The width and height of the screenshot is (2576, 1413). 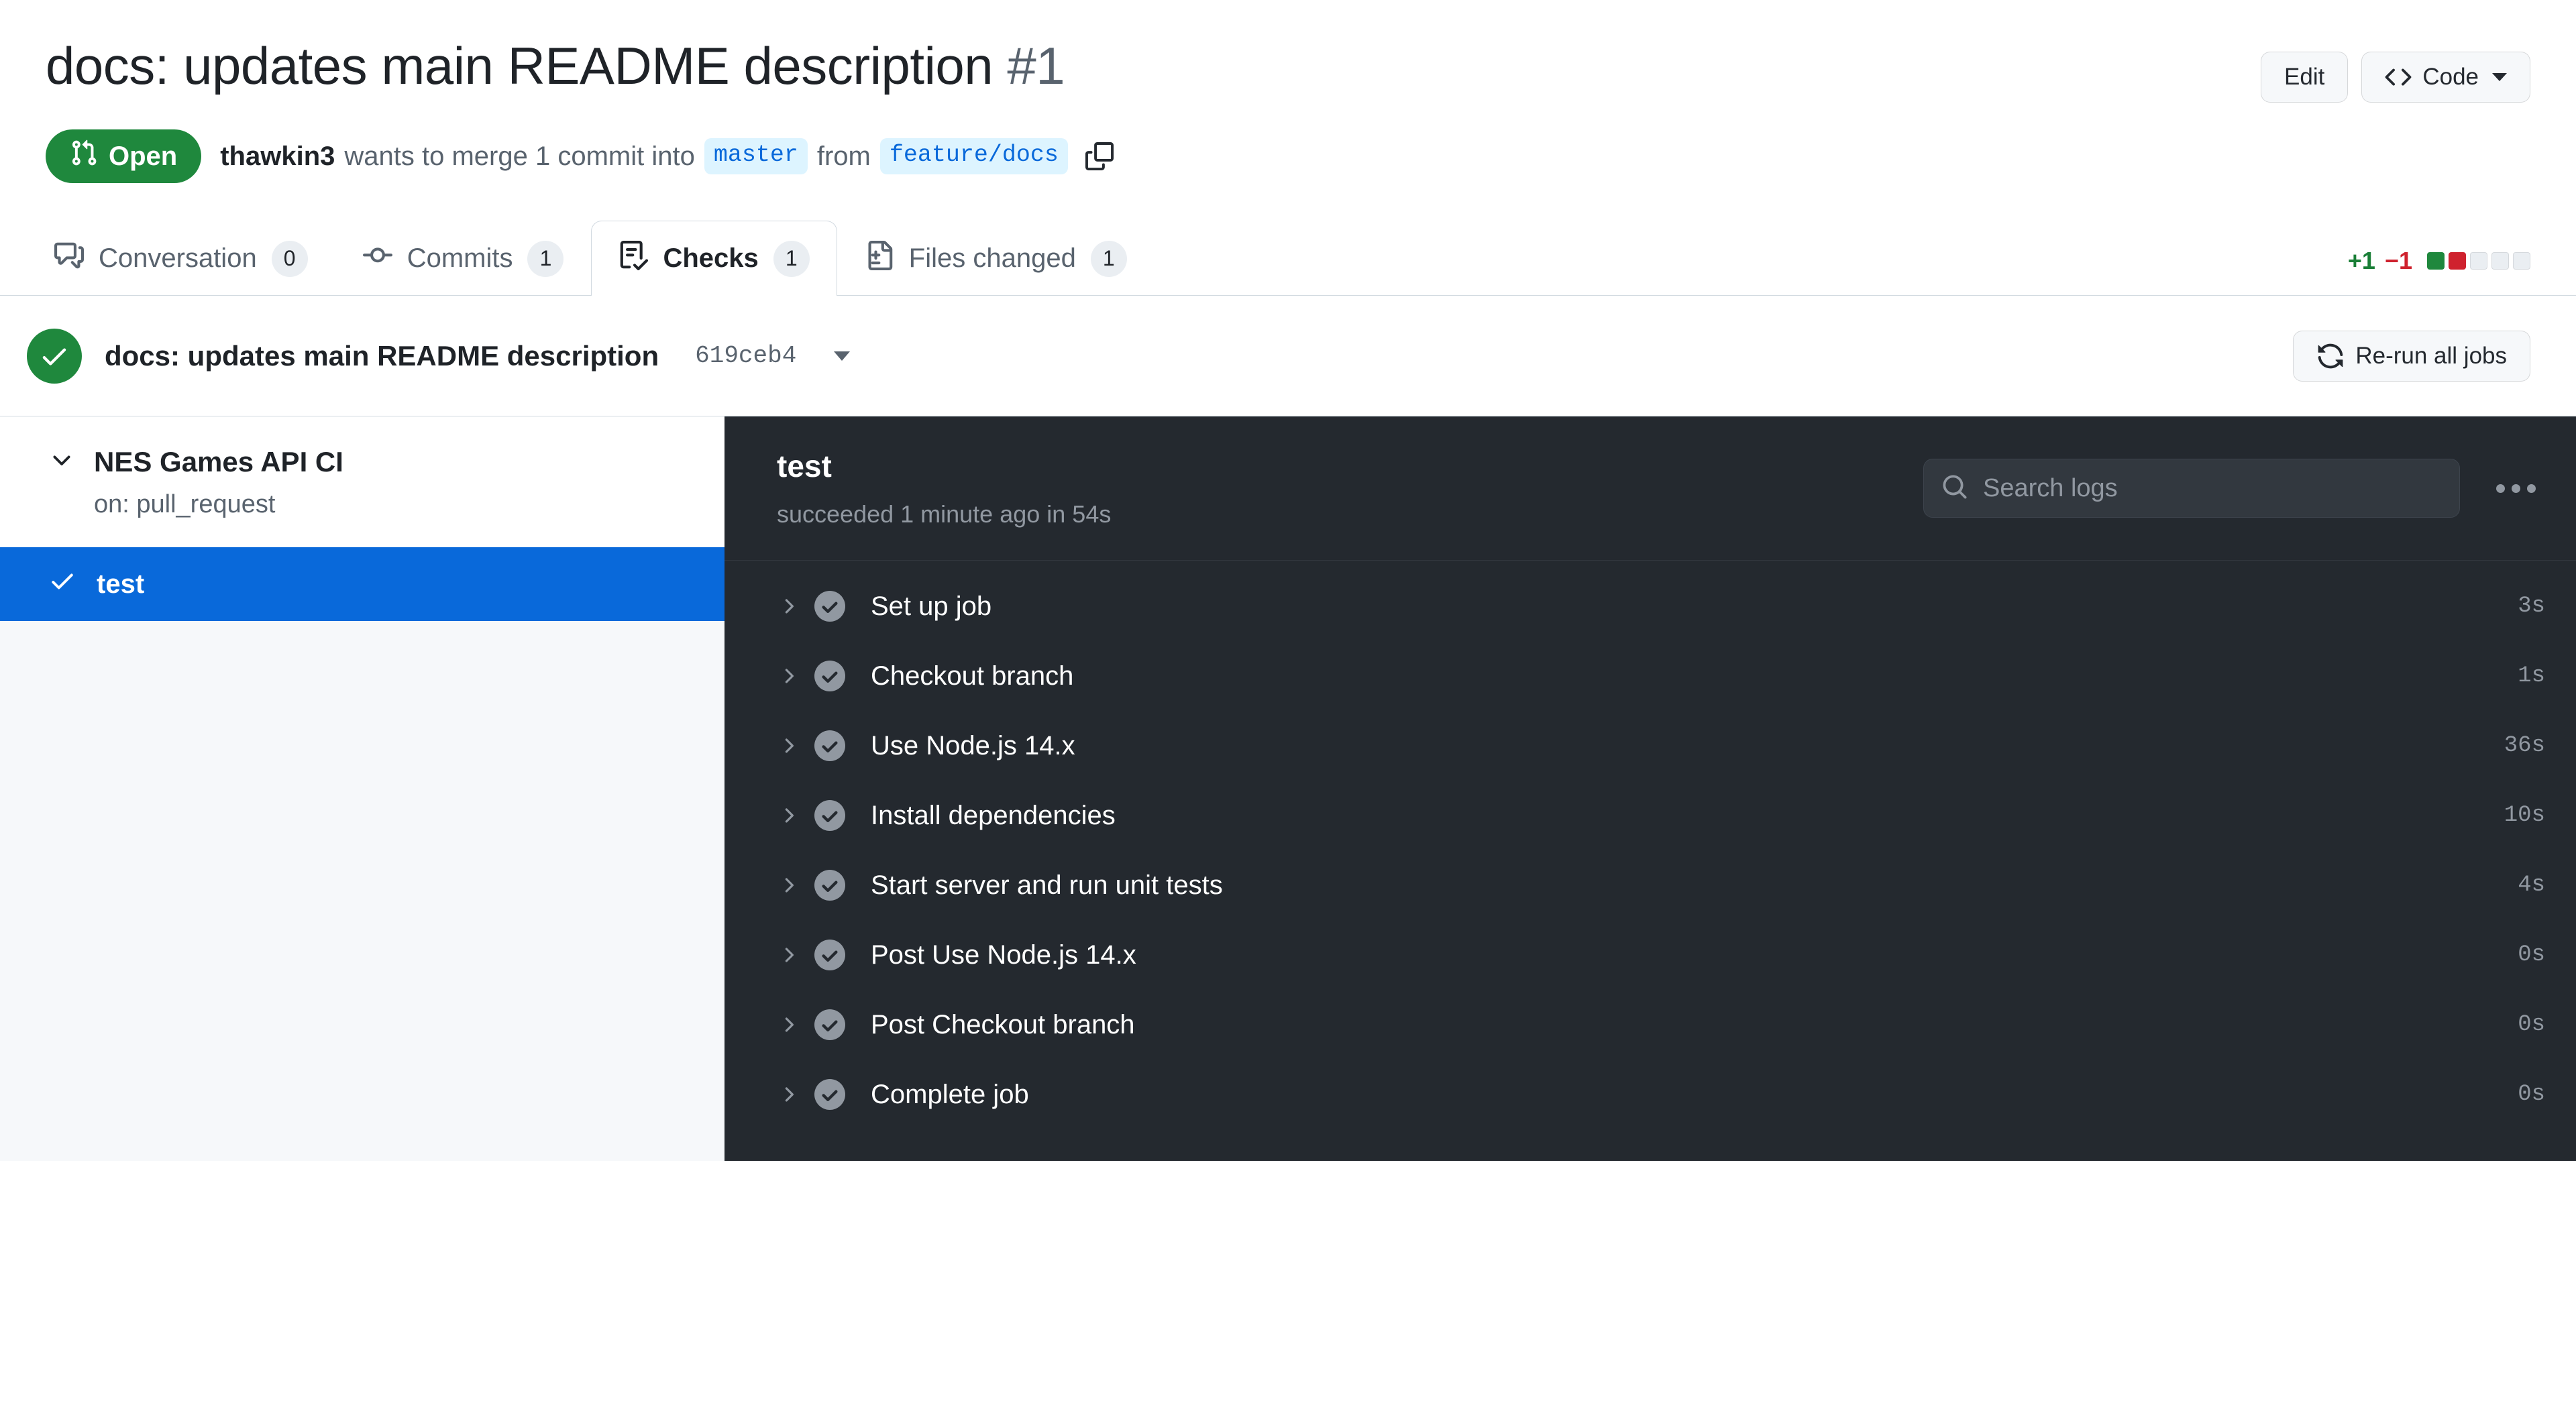 What do you see at coordinates (711, 258) in the screenshot?
I see `tab-checks-label: Checks` at bounding box center [711, 258].